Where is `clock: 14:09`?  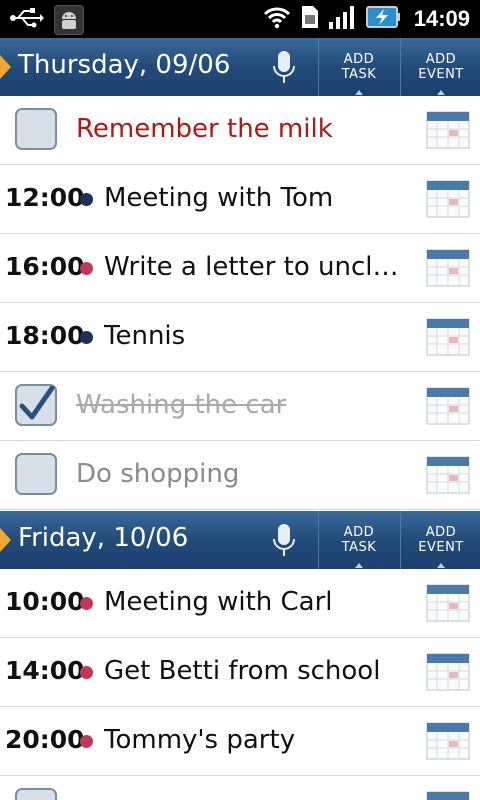
clock: 14:09 is located at coordinates (441, 18).